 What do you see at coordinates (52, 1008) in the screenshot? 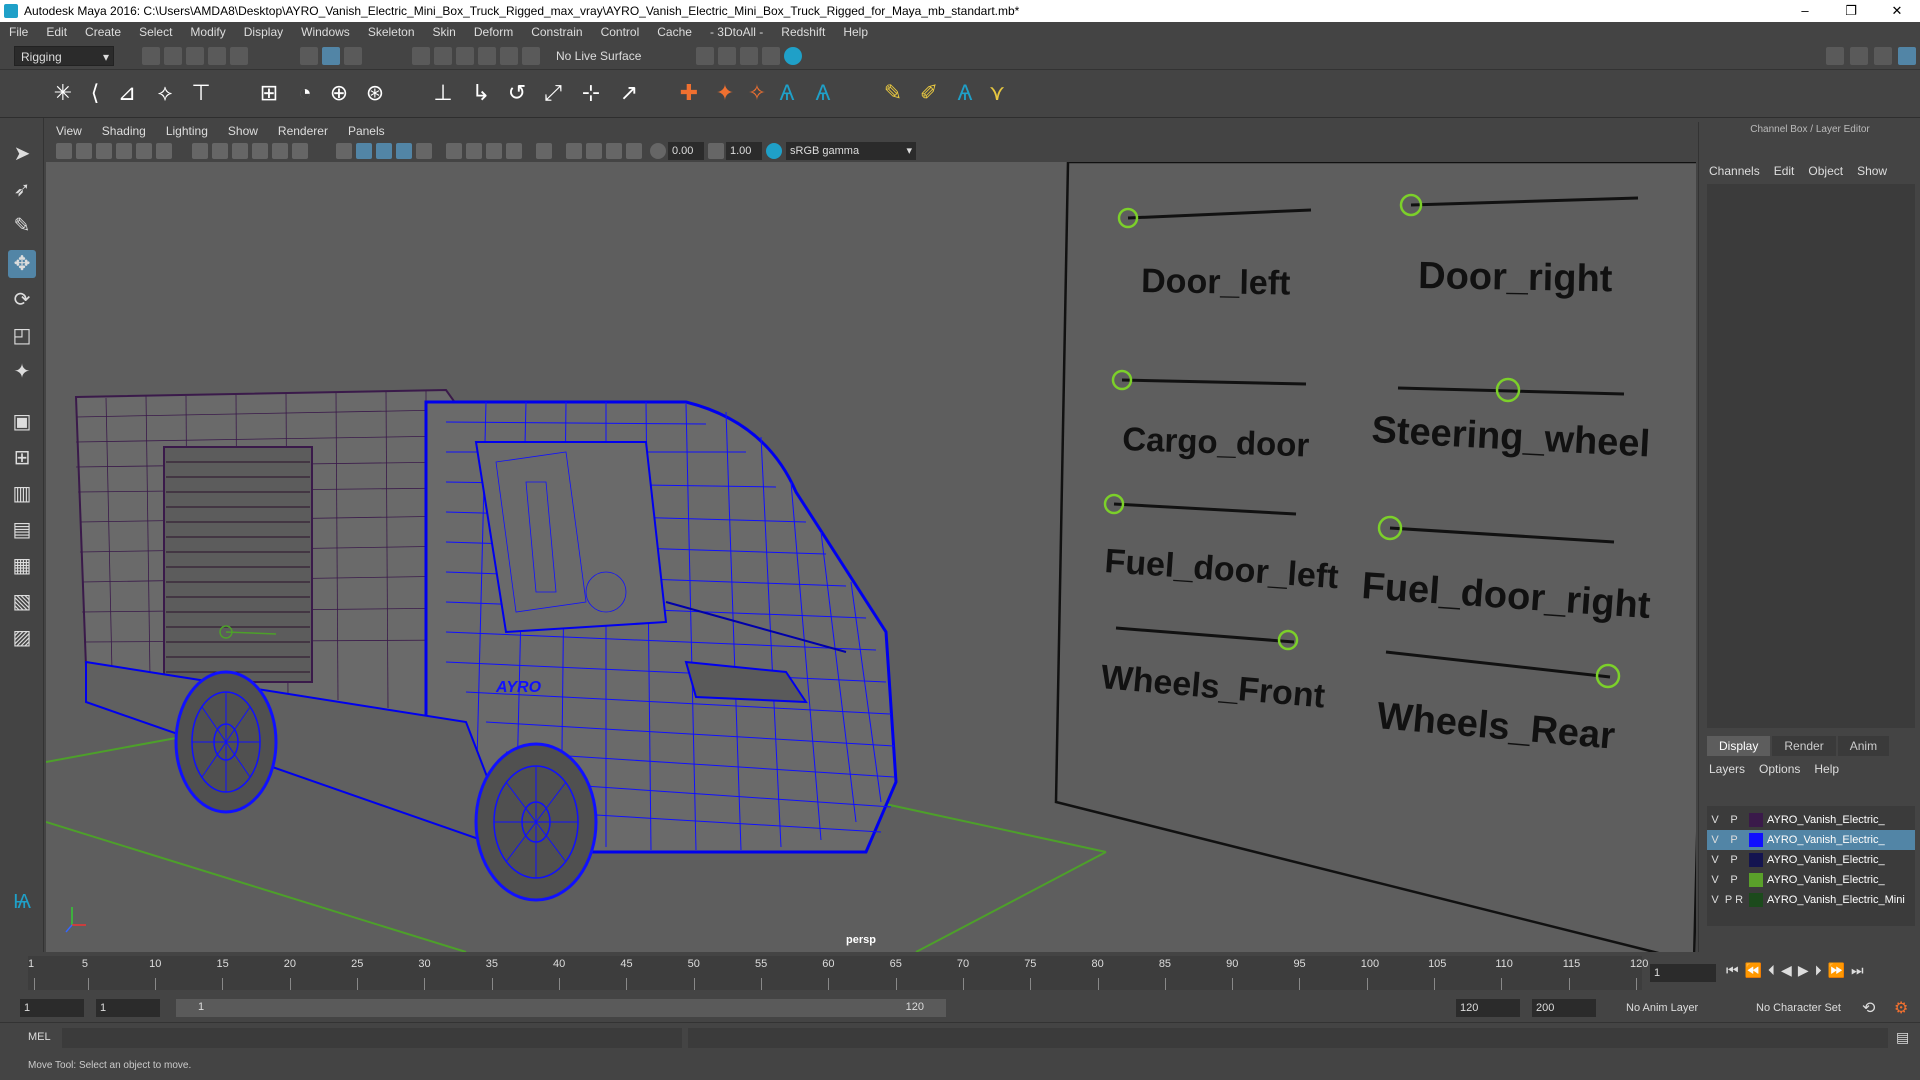
I see `start-time-field: 1` at bounding box center [52, 1008].